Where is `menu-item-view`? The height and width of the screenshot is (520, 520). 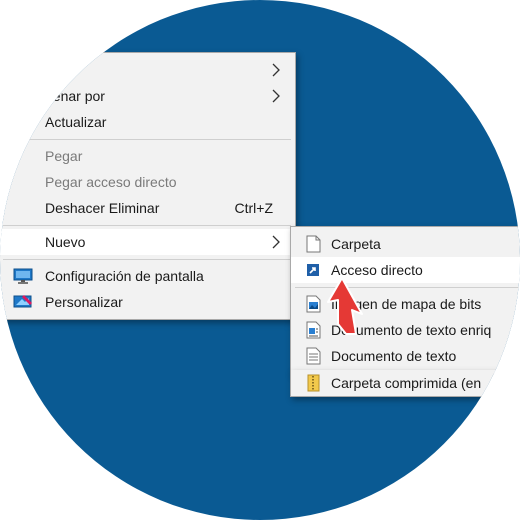 menu-item-view is located at coordinates (147, 70).